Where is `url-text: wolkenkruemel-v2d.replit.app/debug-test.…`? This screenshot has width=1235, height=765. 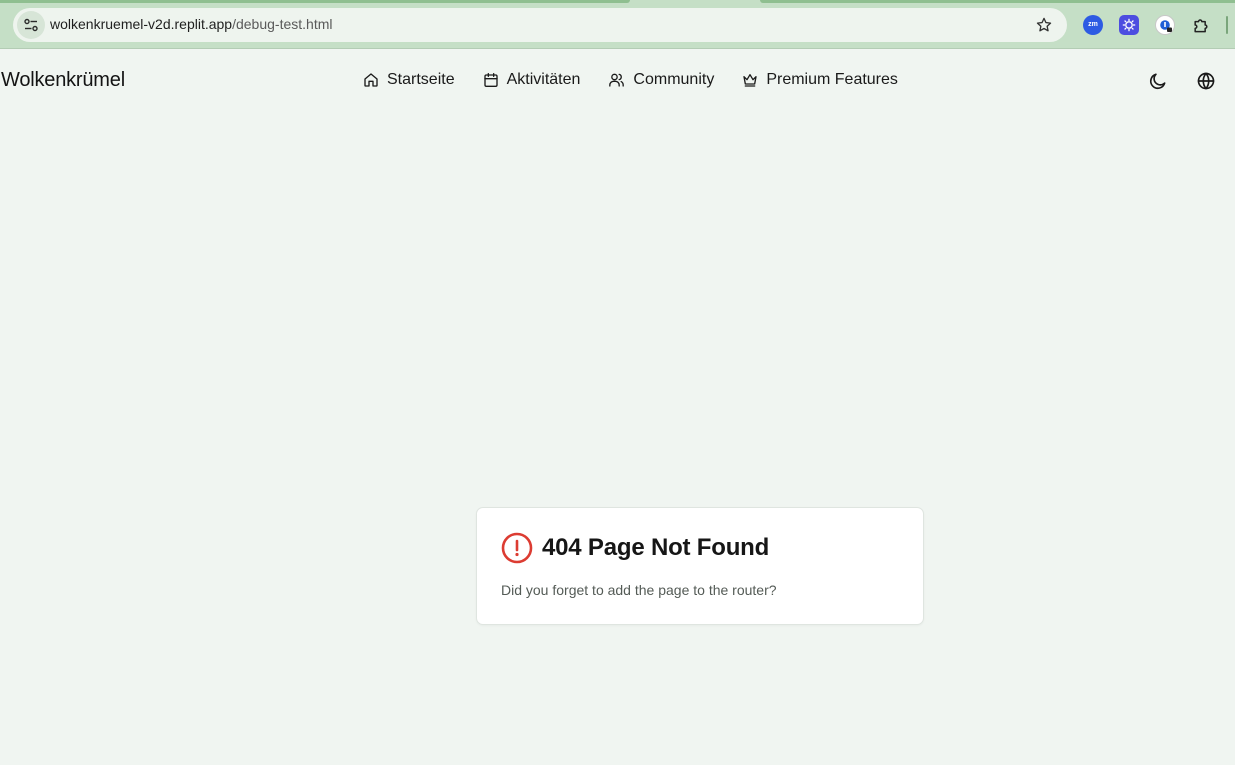 url-text: wolkenkruemel-v2d.replit.app/debug-test.… is located at coordinates (191, 24).